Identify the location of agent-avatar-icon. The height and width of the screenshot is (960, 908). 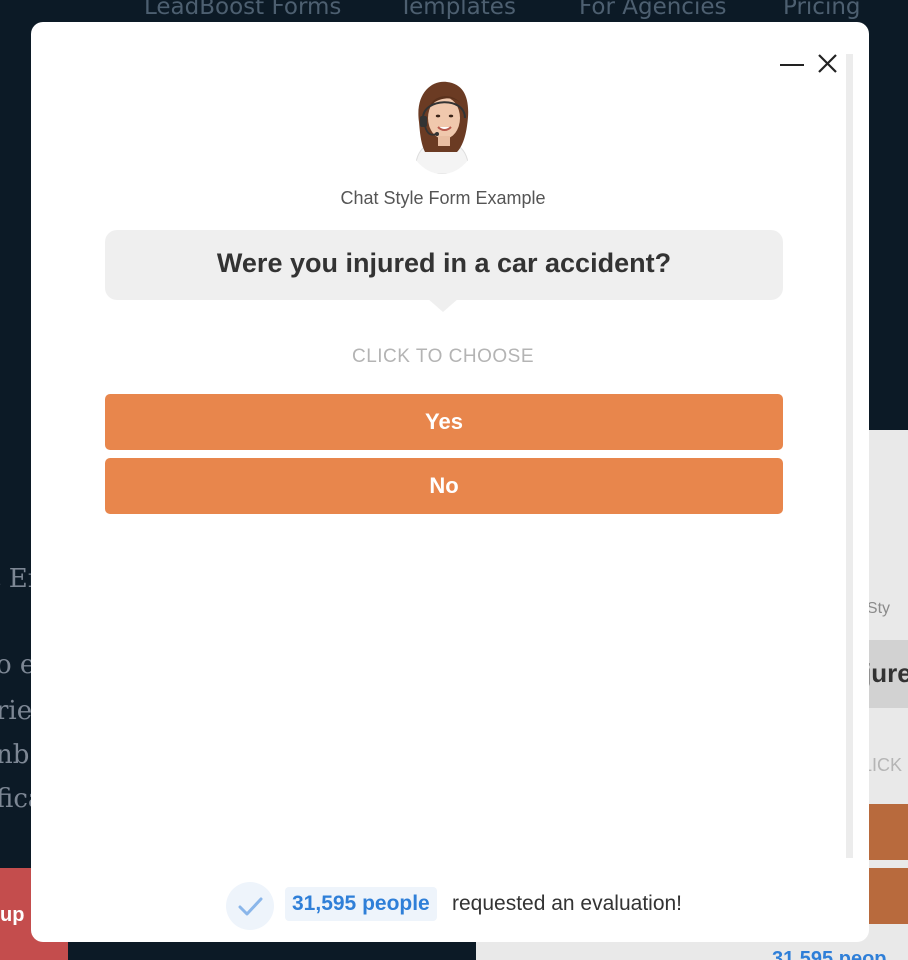
(442, 126).